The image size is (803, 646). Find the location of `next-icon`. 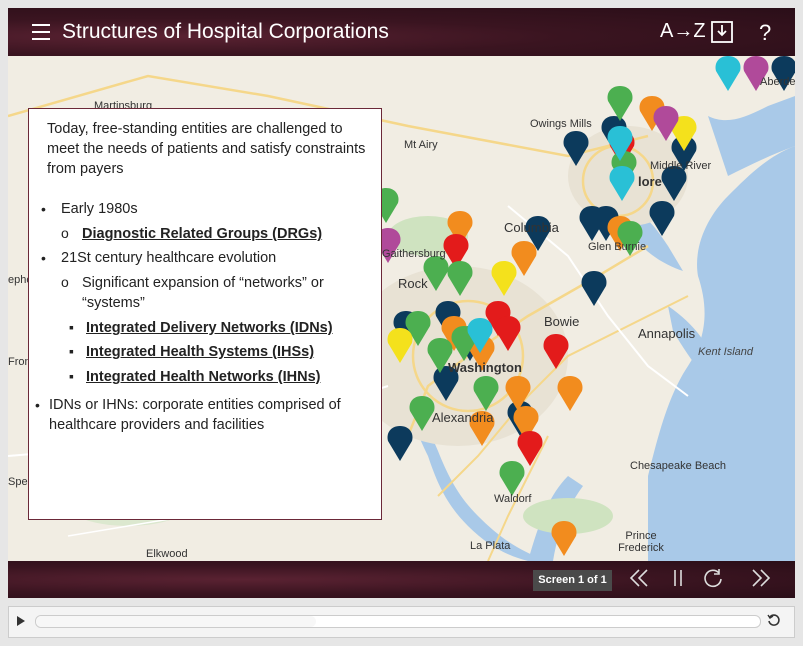

next-icon is located at coordinates (761, 581).